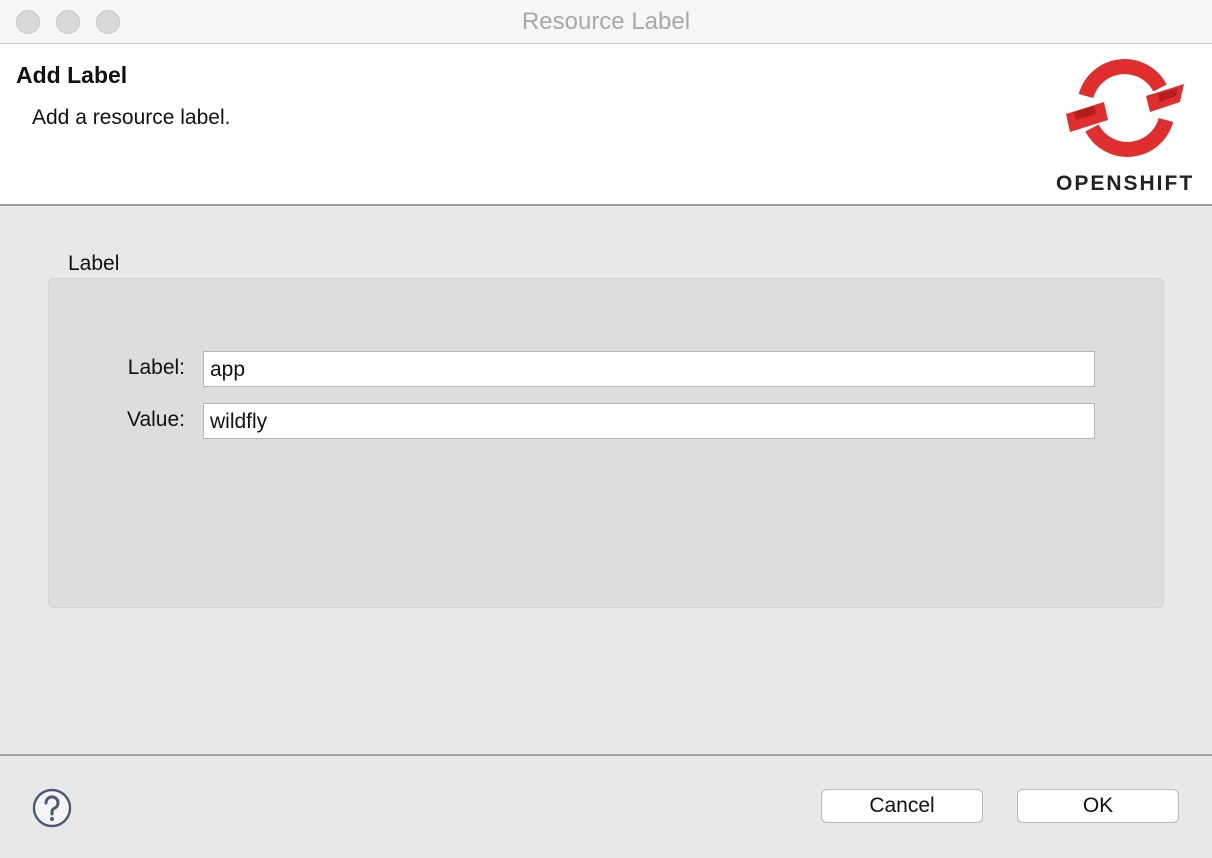 The height and width of the screenshot is (858, 1212). What do you see at coordinates (1125, 183) in the screenshot?
I see `openshift-logo-text: OPENSHIFT` at bounding box center [1125, 183].